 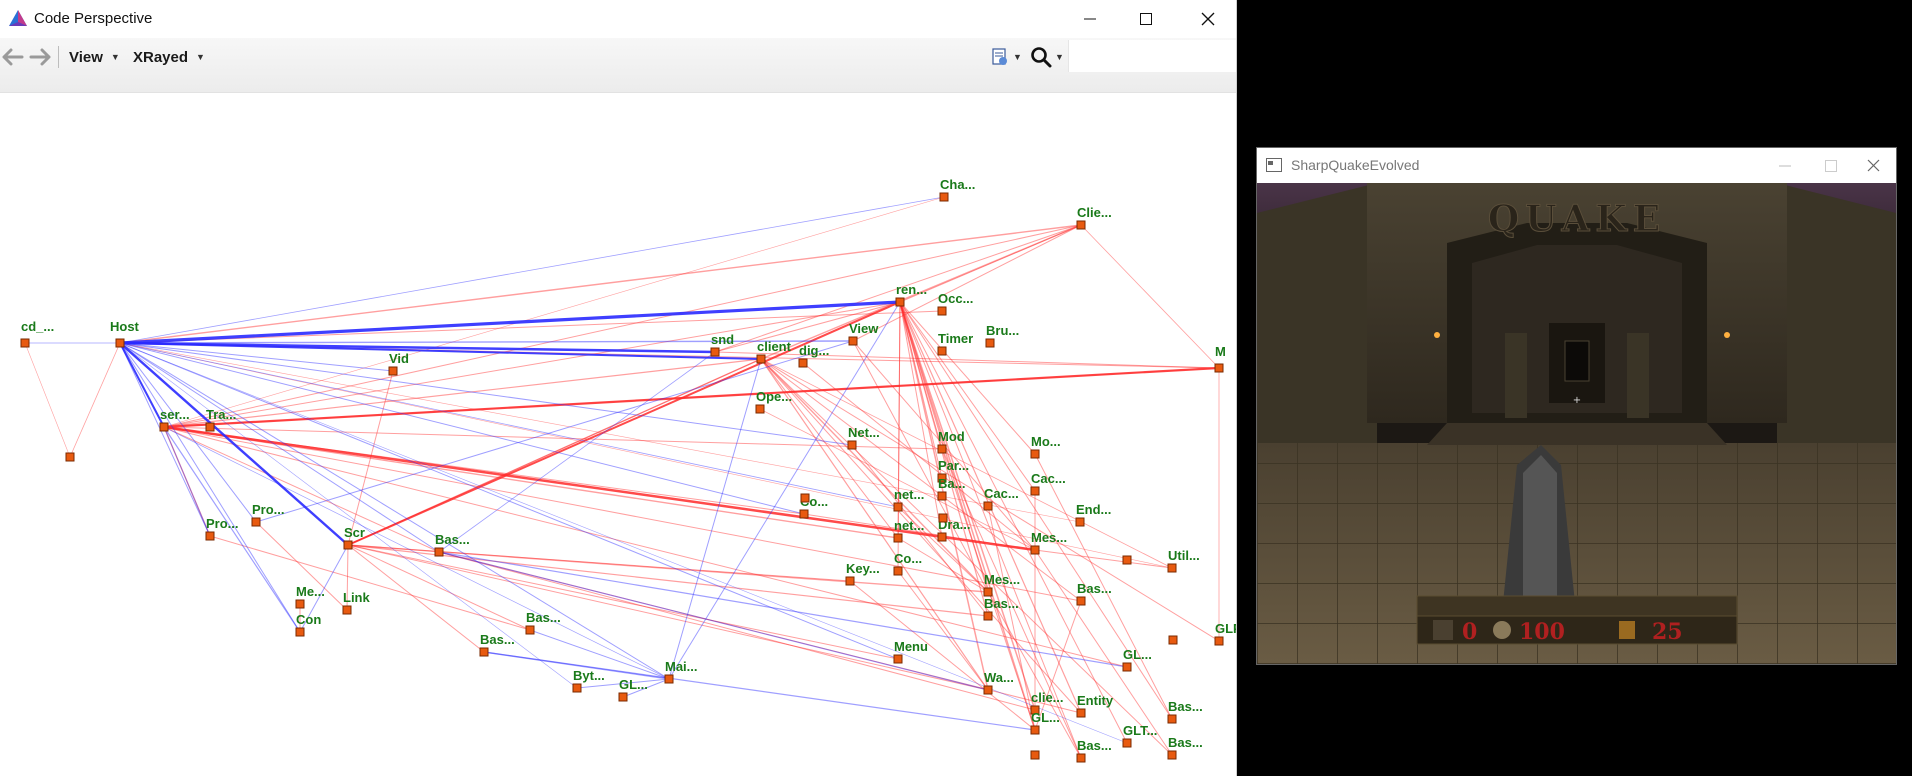 What do you see at coordinates (1146, 19) in the screenshot?
I see `maximize-button` at bounding box center [1146, 19].